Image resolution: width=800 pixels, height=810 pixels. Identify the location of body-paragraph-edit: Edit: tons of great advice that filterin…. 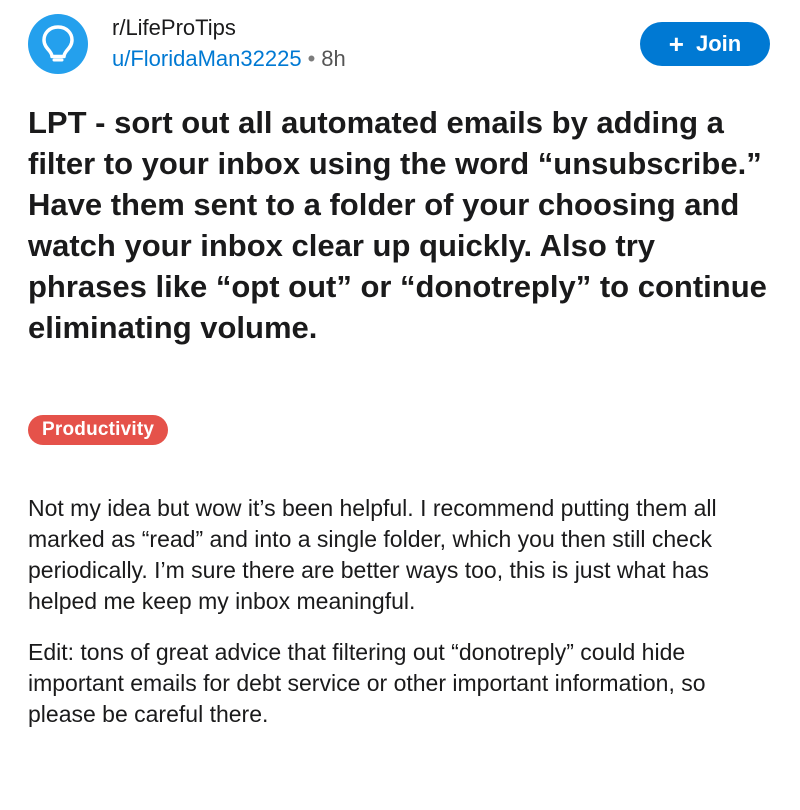
(367, 683).